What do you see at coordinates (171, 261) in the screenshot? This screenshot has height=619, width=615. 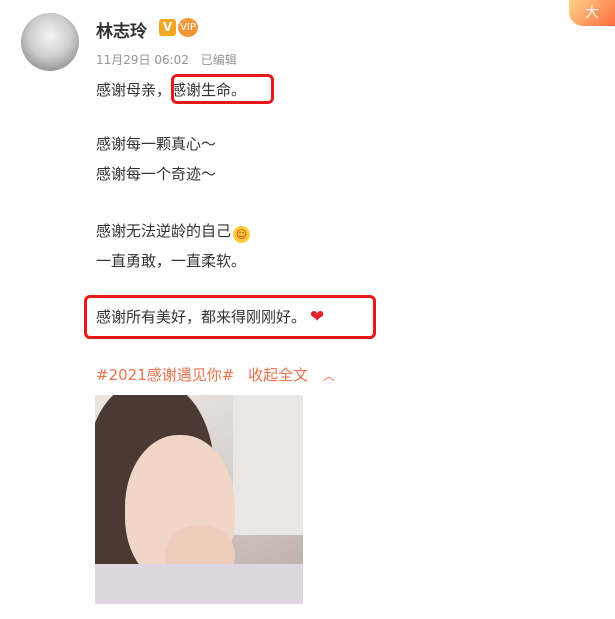 I see `text-line-5: 一直勇敢，一直柔软。` at bounding box center [171, 261].